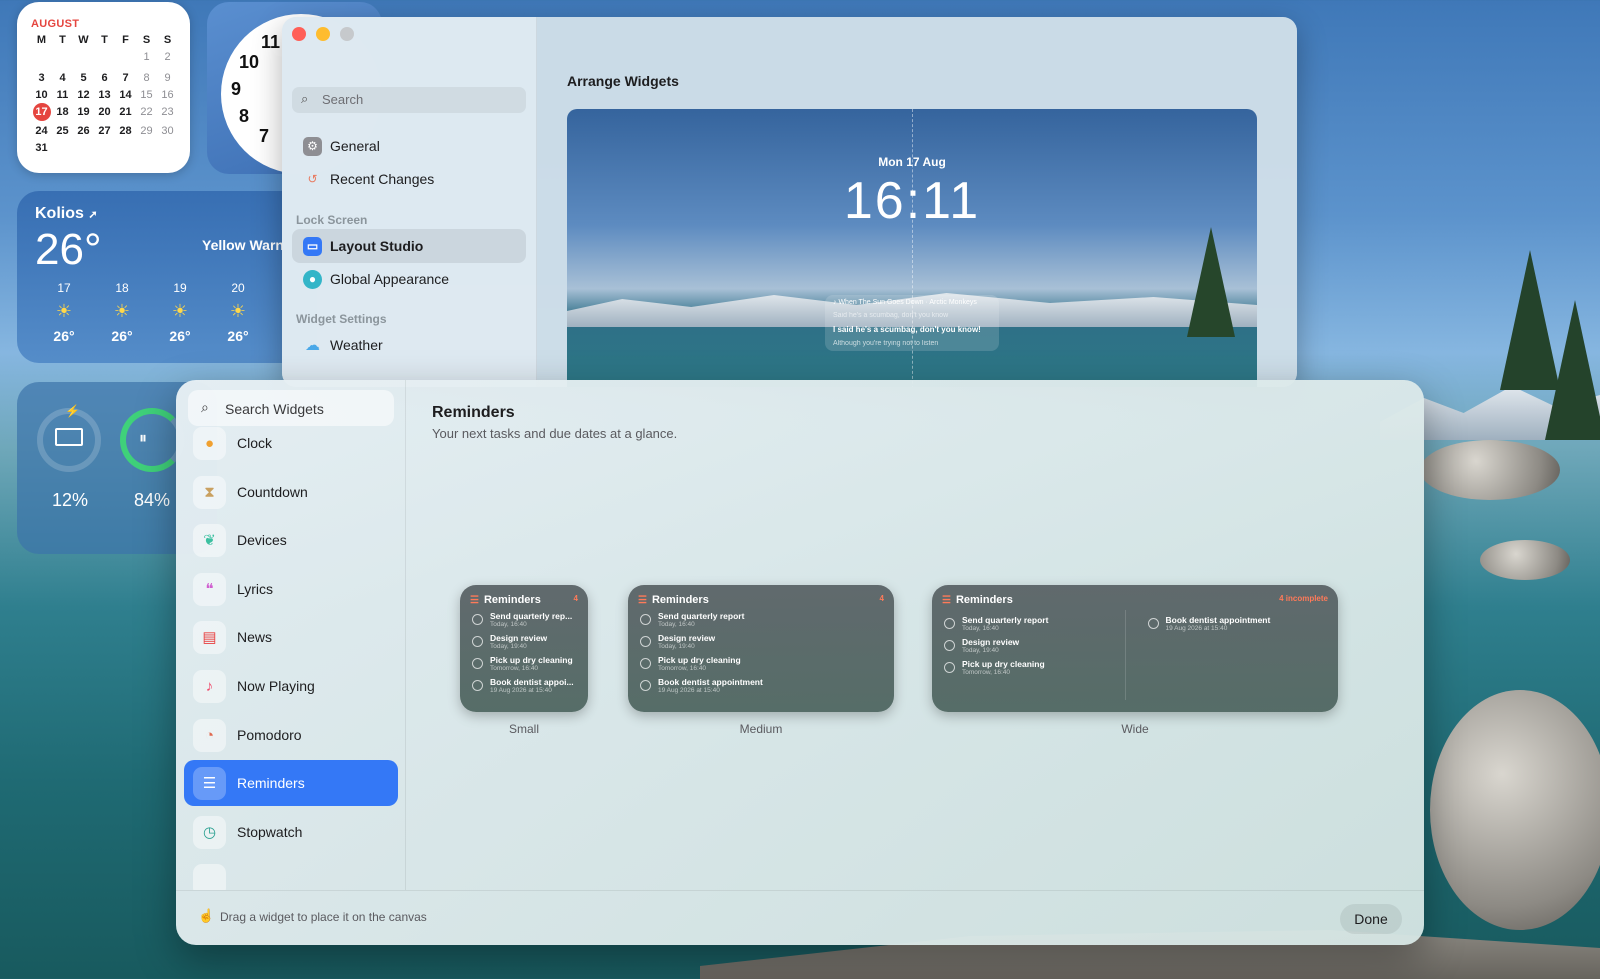 The height and width of the screenshot is (979, 1600). I want to click on calendar-day: 3, so click(41, 78).